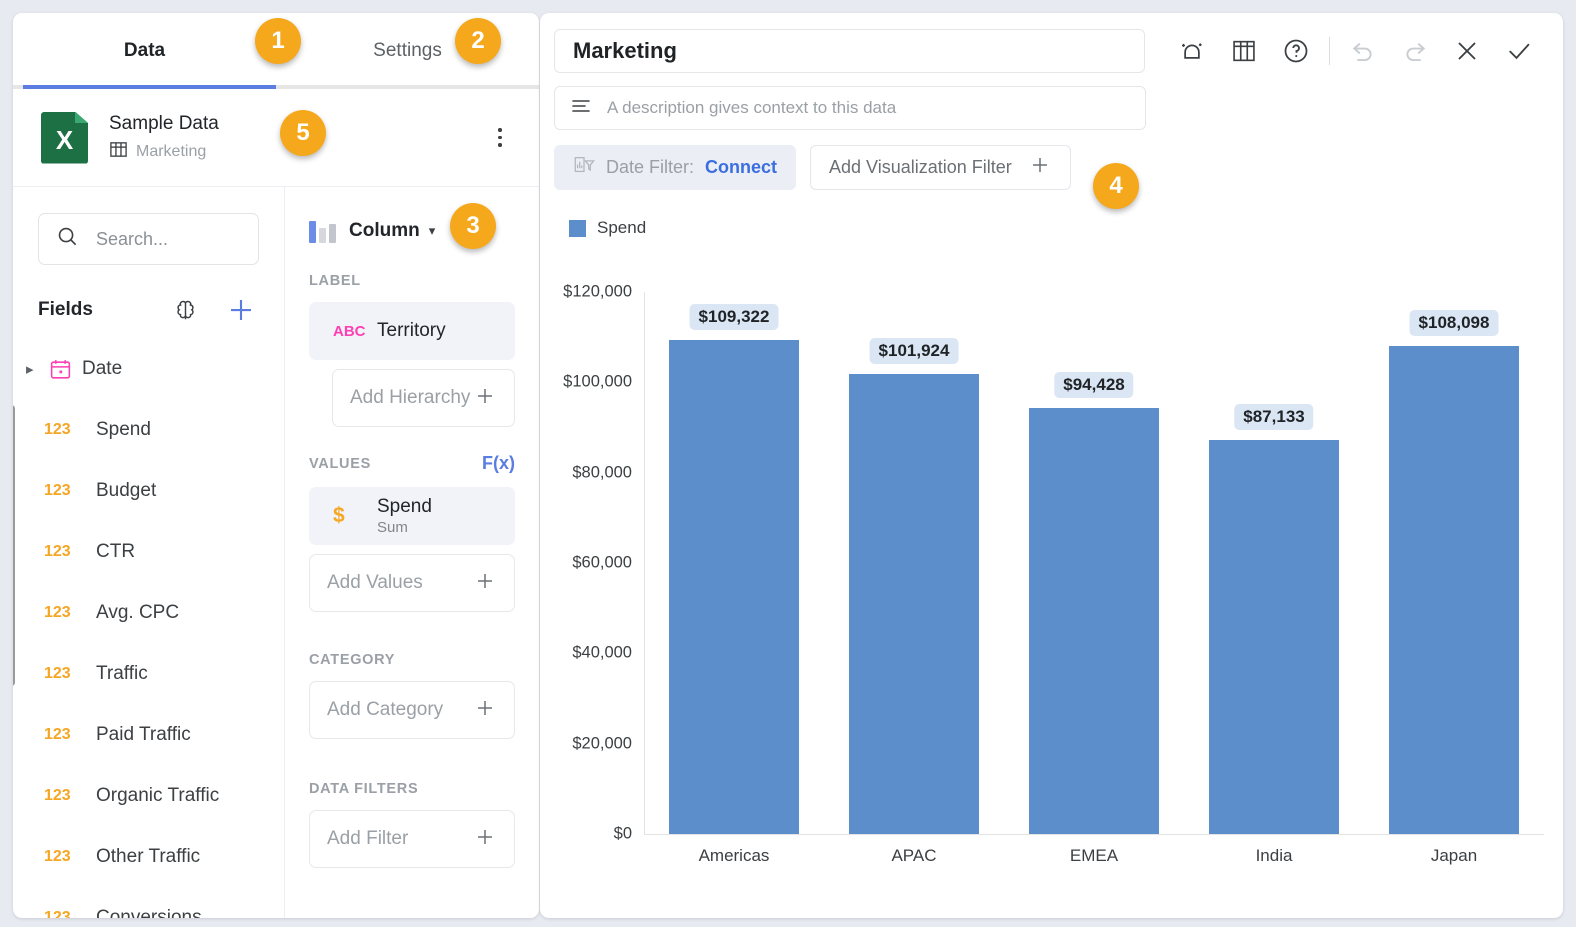 This screenshot has height=927, width=1576. I want to click on field-item-conversions: 123 Conversions, so click(148, 903).